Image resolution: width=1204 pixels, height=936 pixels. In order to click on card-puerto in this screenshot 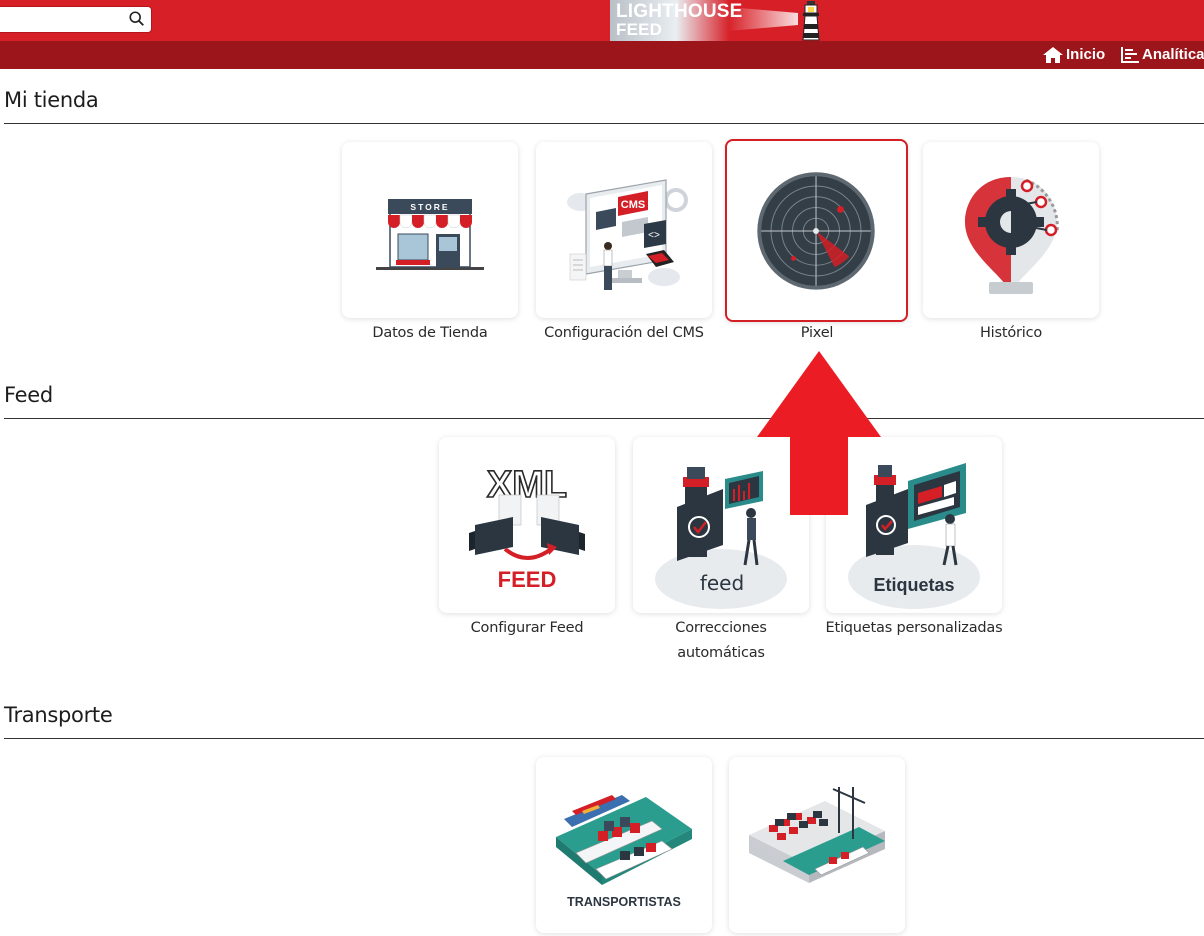, I will do `click(817, 845)`.